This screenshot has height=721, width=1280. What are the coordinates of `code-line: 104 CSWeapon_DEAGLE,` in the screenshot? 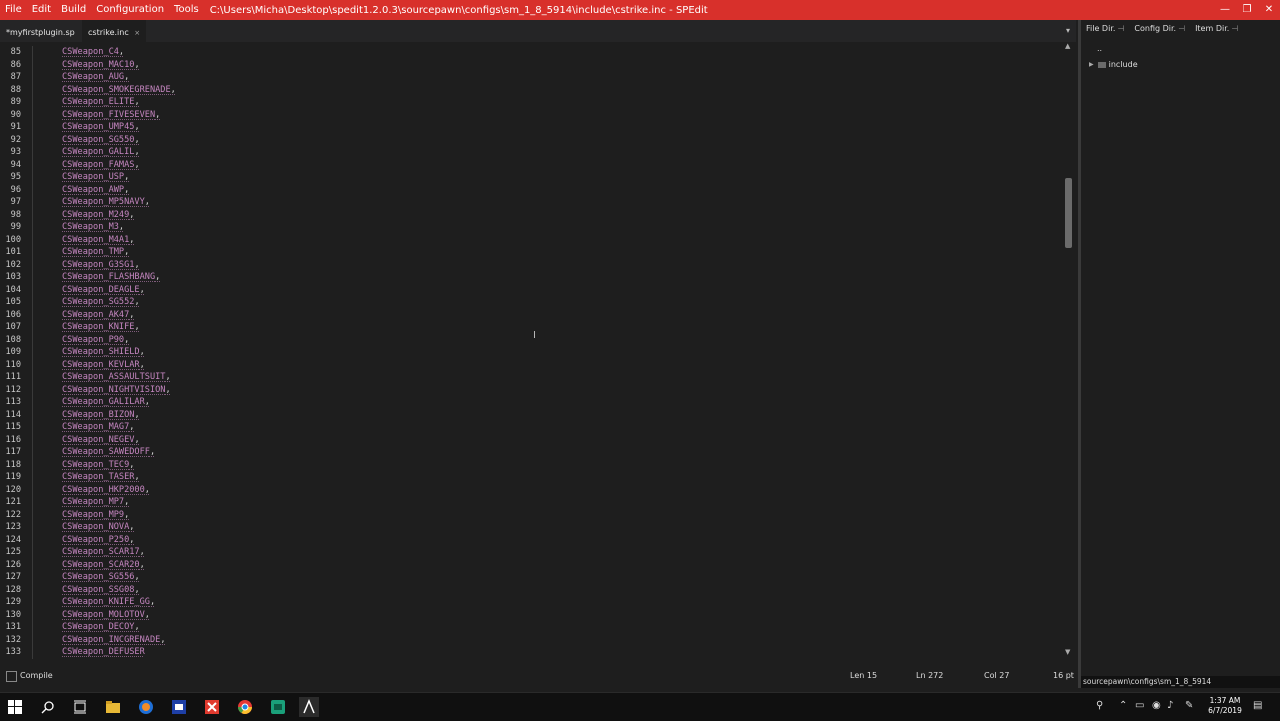 It's located at (530, 290).